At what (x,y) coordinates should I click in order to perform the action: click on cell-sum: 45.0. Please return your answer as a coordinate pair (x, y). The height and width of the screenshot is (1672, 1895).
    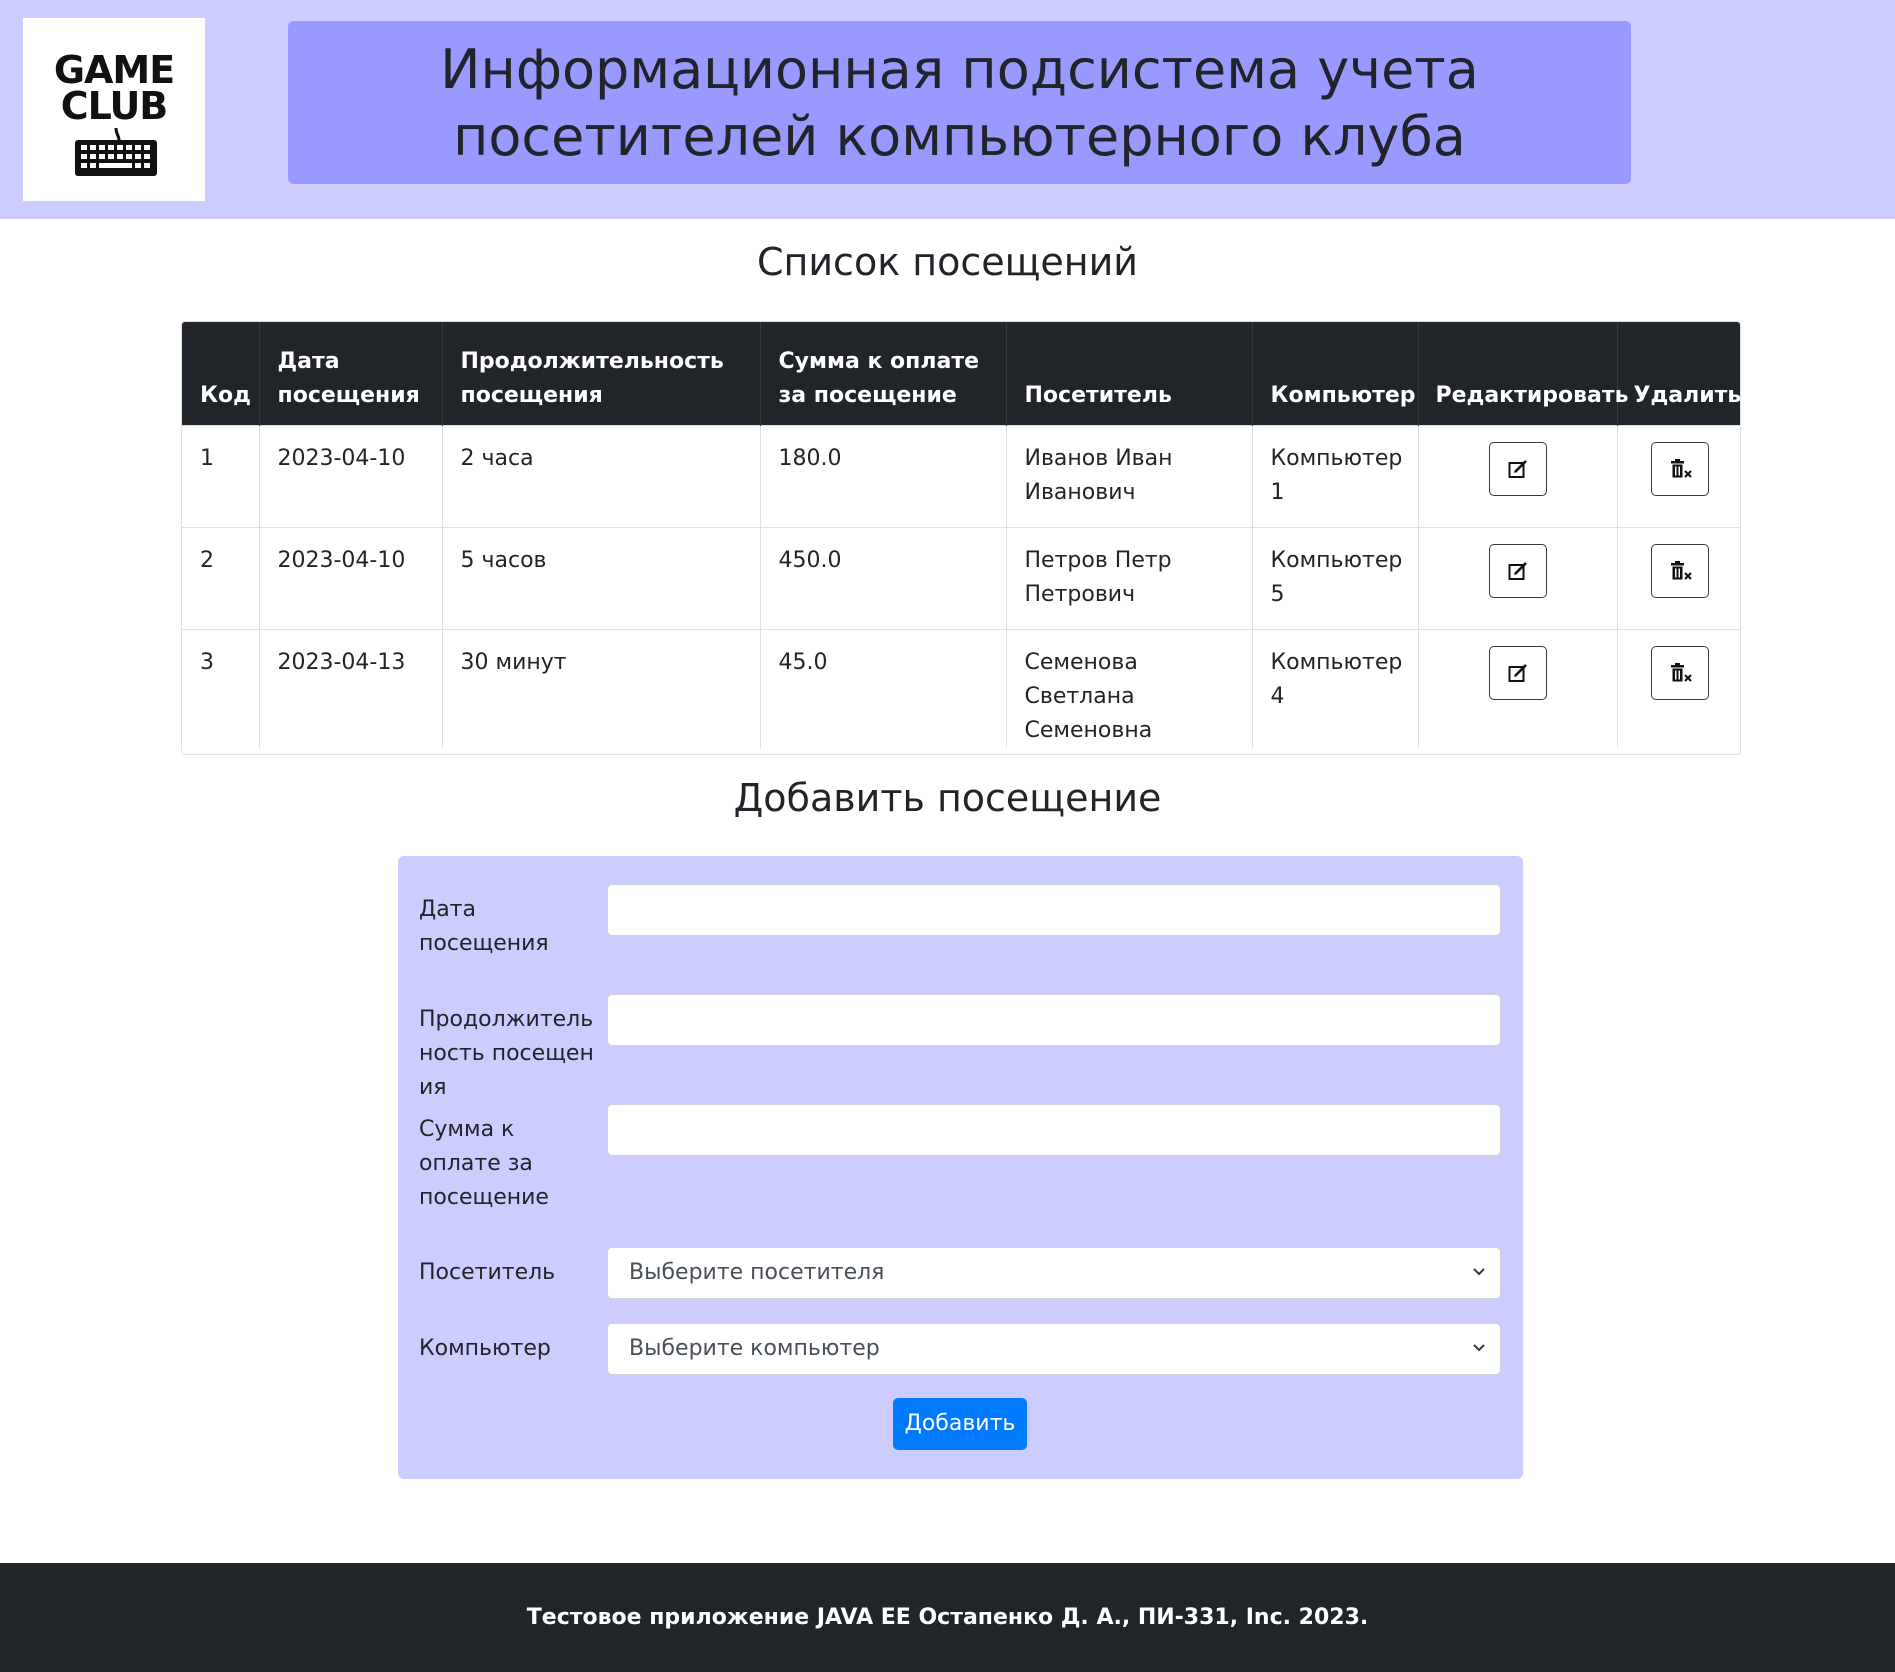
    Looking at the image, I should click on (883, 688).